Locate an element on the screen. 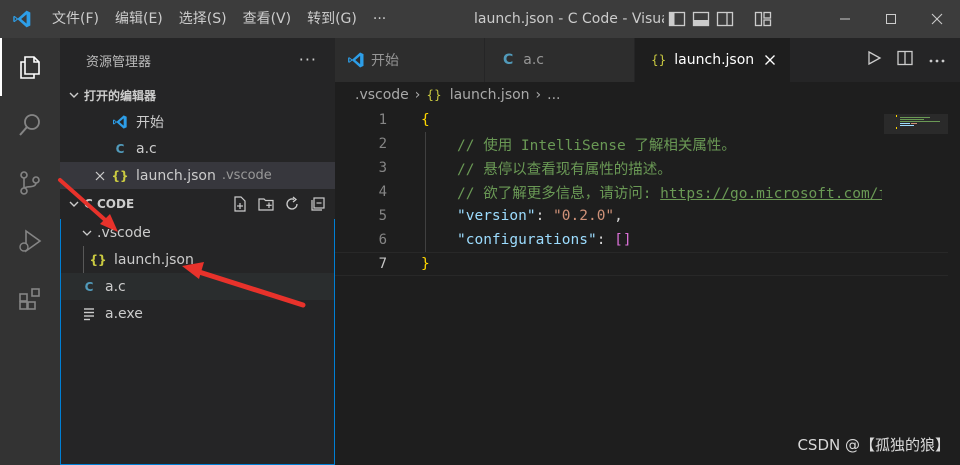 The image size is (960, 465). line-number: 1 is located at coordinates (382, 120).